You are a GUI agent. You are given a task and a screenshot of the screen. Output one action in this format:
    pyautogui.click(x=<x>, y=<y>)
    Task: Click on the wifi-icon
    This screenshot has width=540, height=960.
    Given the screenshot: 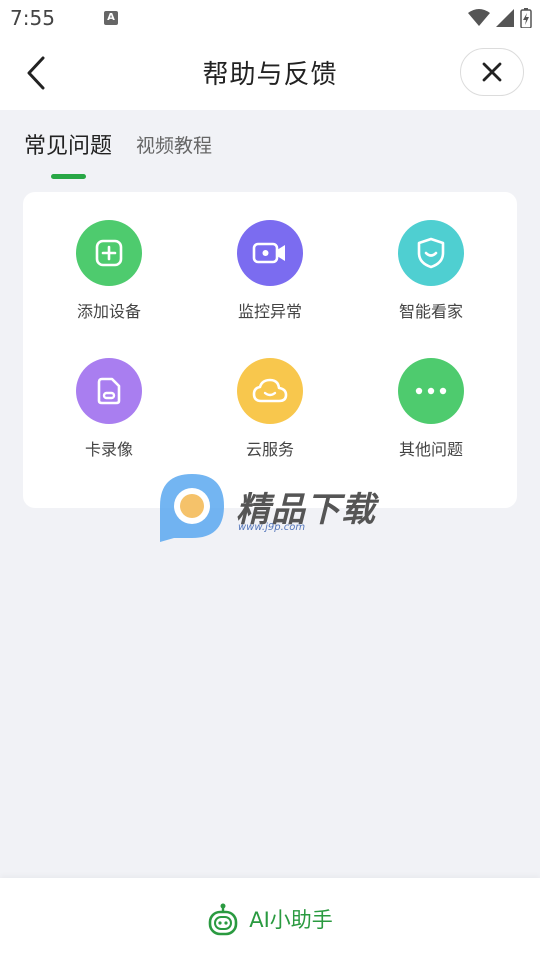 What is the action you would take?
    pyautogui.click(x=479, y=17)
    